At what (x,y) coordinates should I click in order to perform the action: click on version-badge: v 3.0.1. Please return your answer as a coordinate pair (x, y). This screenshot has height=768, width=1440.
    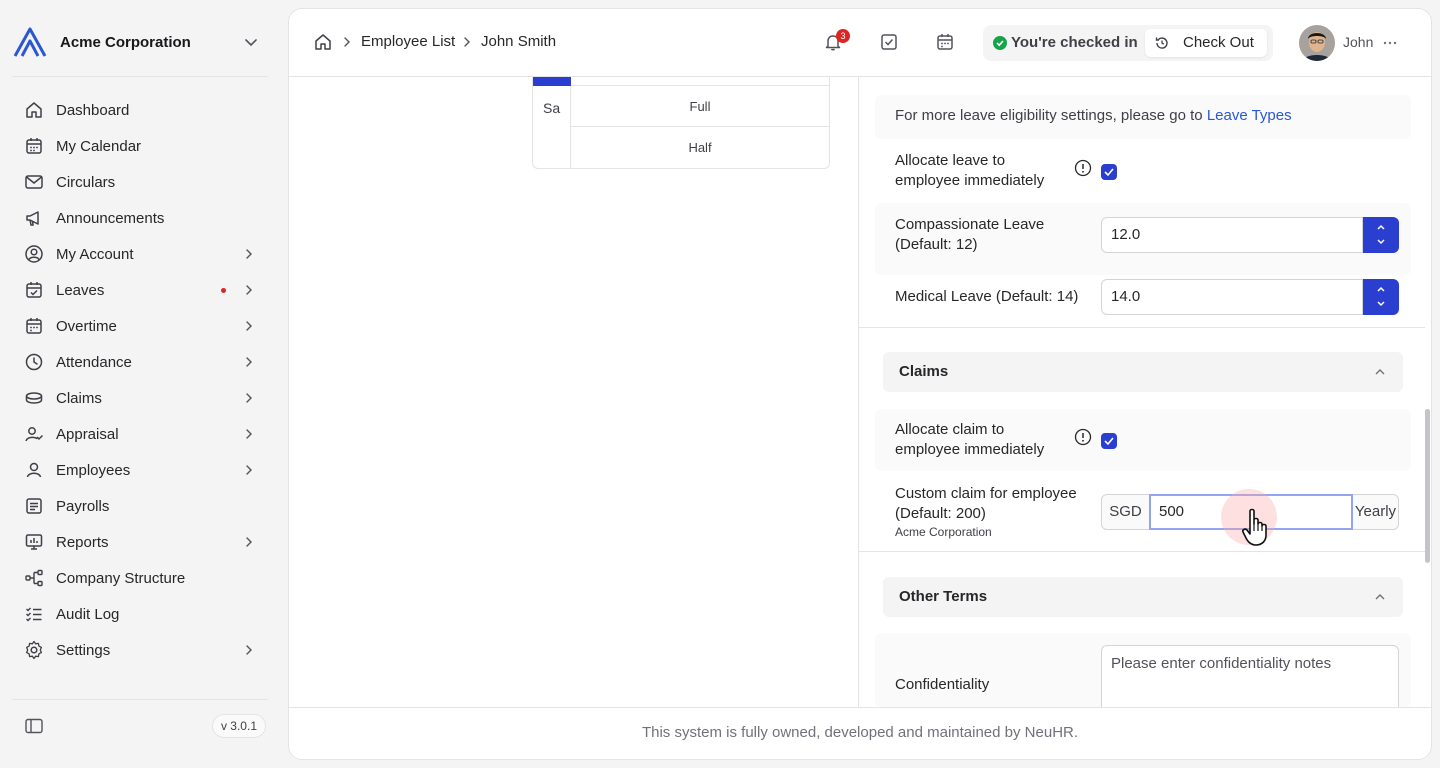
    Looking at the image, I should click on (238, 726).